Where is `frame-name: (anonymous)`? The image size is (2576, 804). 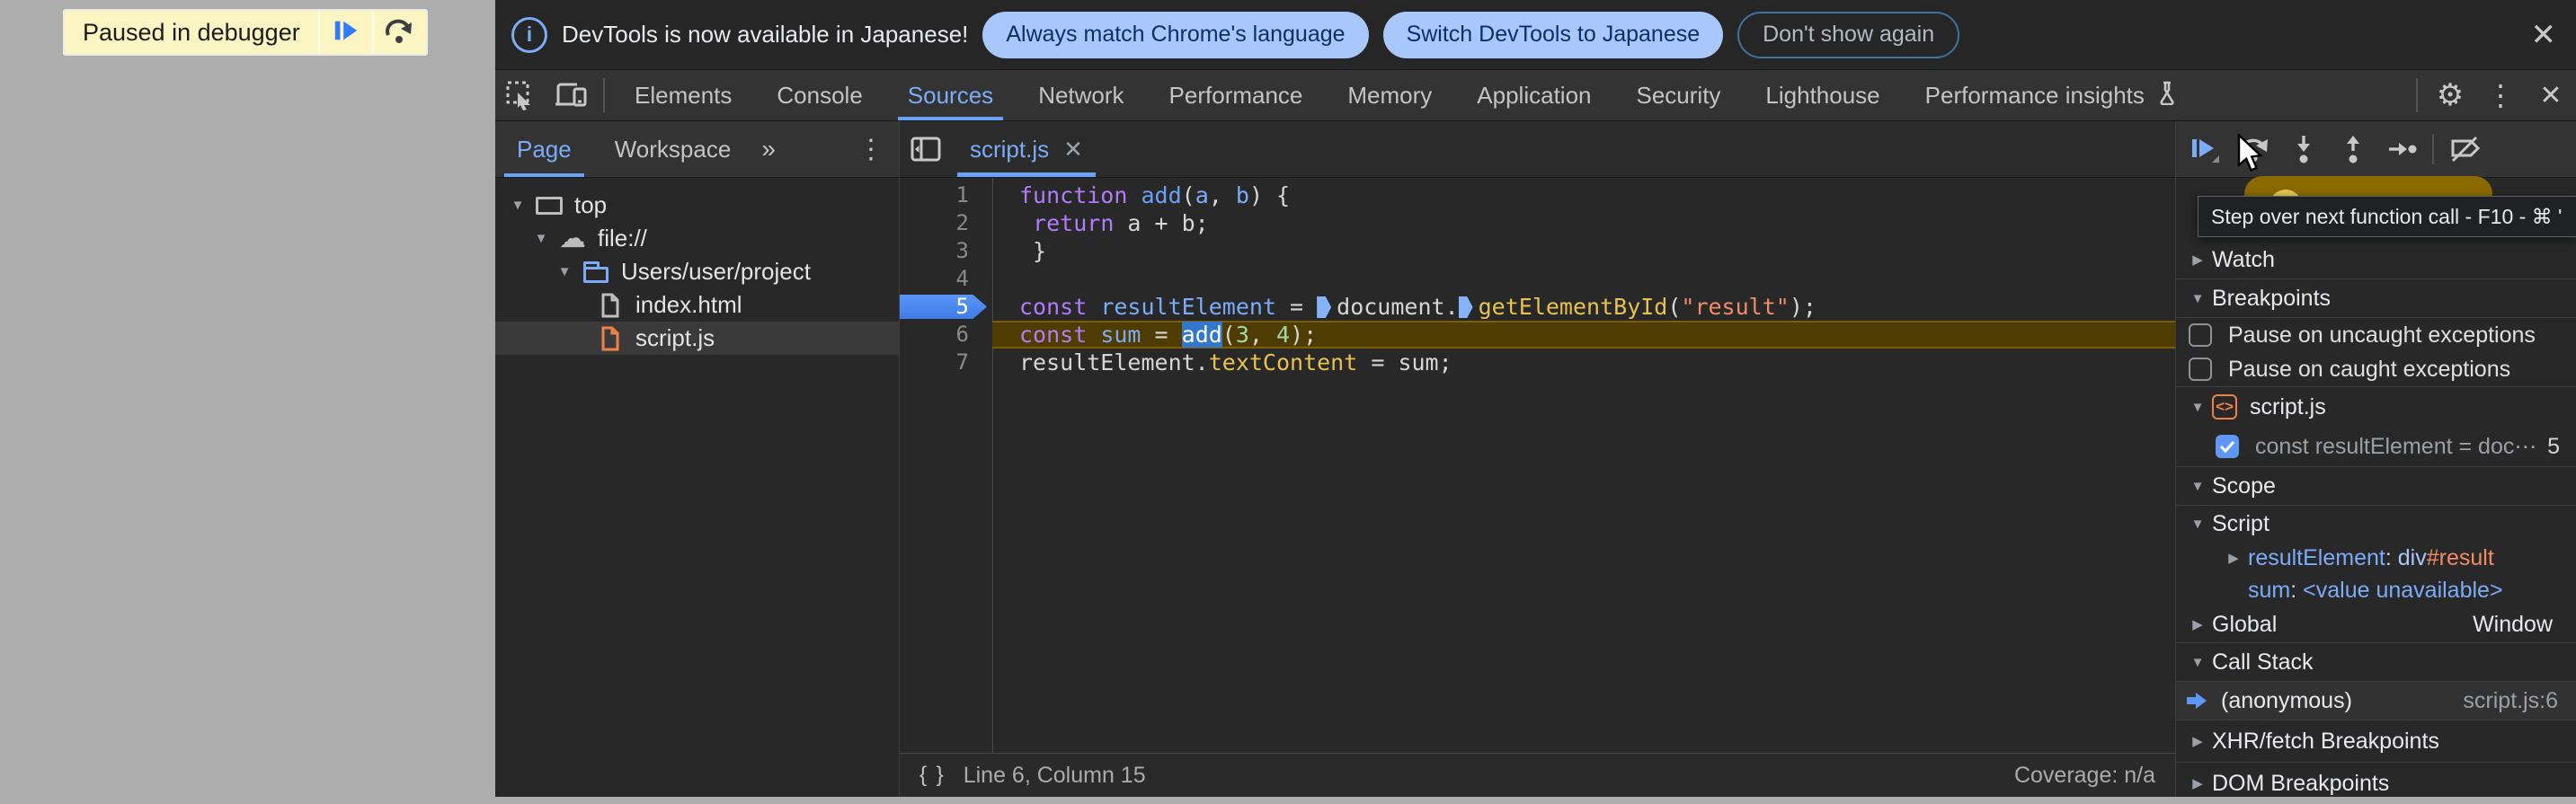
frame-name: (anonymous) is located at coordinates (2286, 701).